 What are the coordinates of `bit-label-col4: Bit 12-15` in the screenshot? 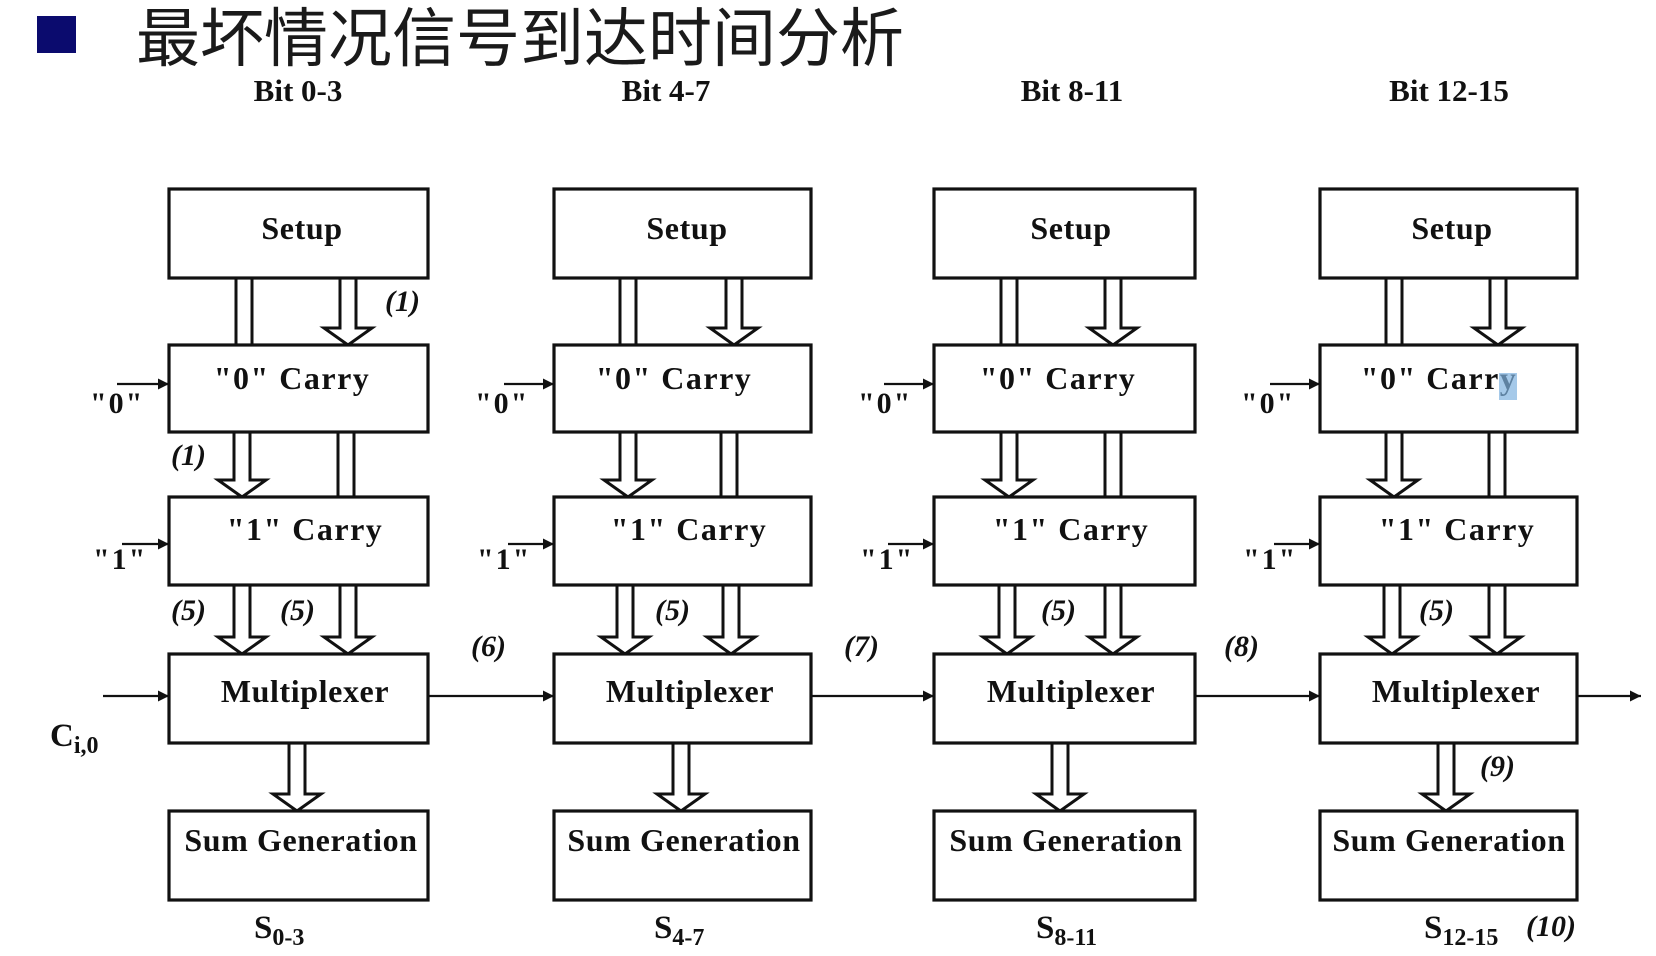 It's located at (1449, 90).